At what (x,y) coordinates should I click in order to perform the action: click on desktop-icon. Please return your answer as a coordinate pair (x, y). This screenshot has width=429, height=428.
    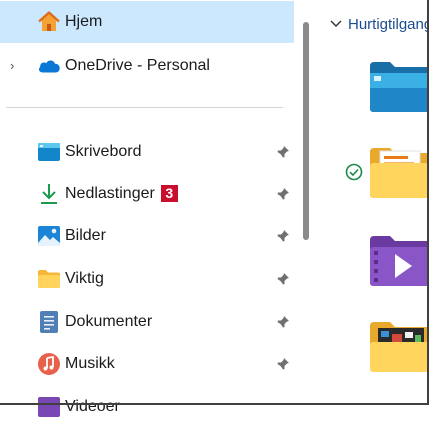
    Looking at the image, I should click on (49, 152).